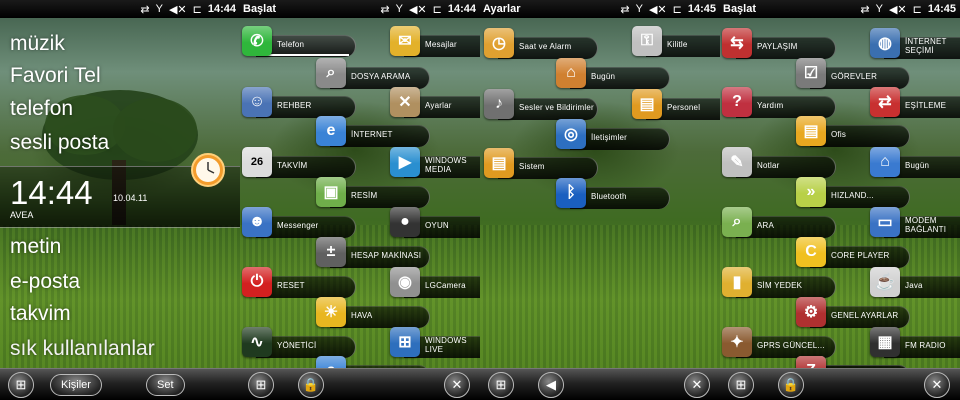 The height and width of the screenshot is (400, 960). What do you see at coordinates (768, 165) in the screenshot?
I see `menu-item-label: Notlar` at bounding box center [768, 165].